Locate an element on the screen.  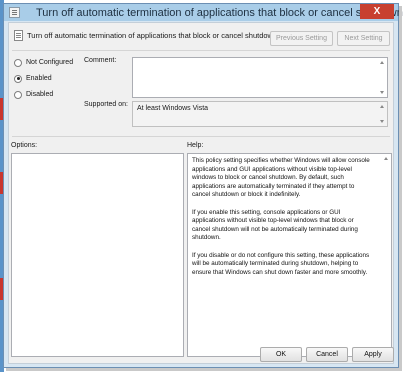
radio-enabled: Enabled is located at coordinates (33, 78).